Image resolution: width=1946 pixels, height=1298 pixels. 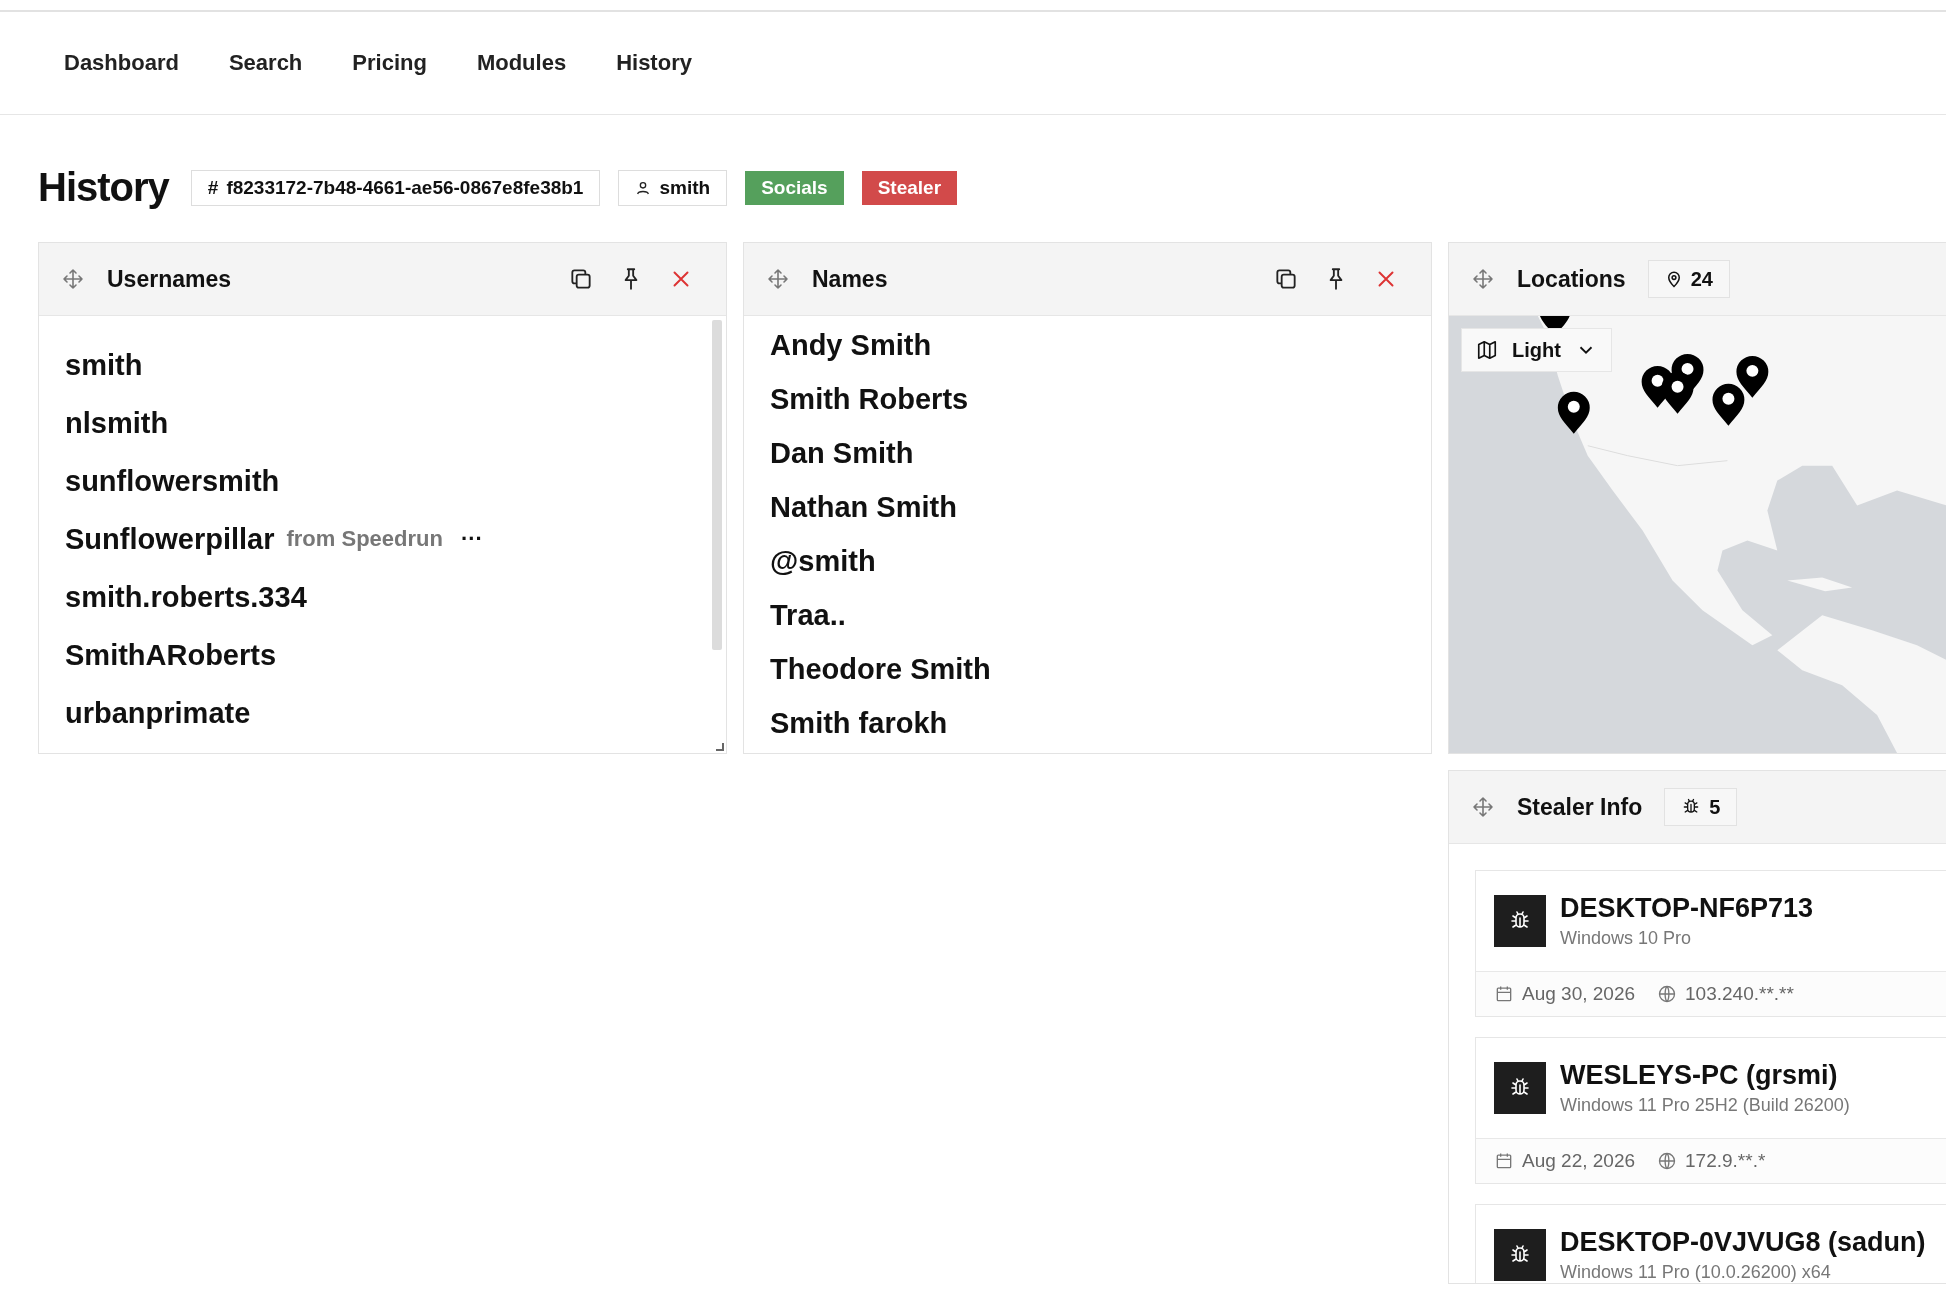 What do you see at coordinates (673, 187) in the screenshot?
I see `user-chip: smith` at bounding box center [673, 187].